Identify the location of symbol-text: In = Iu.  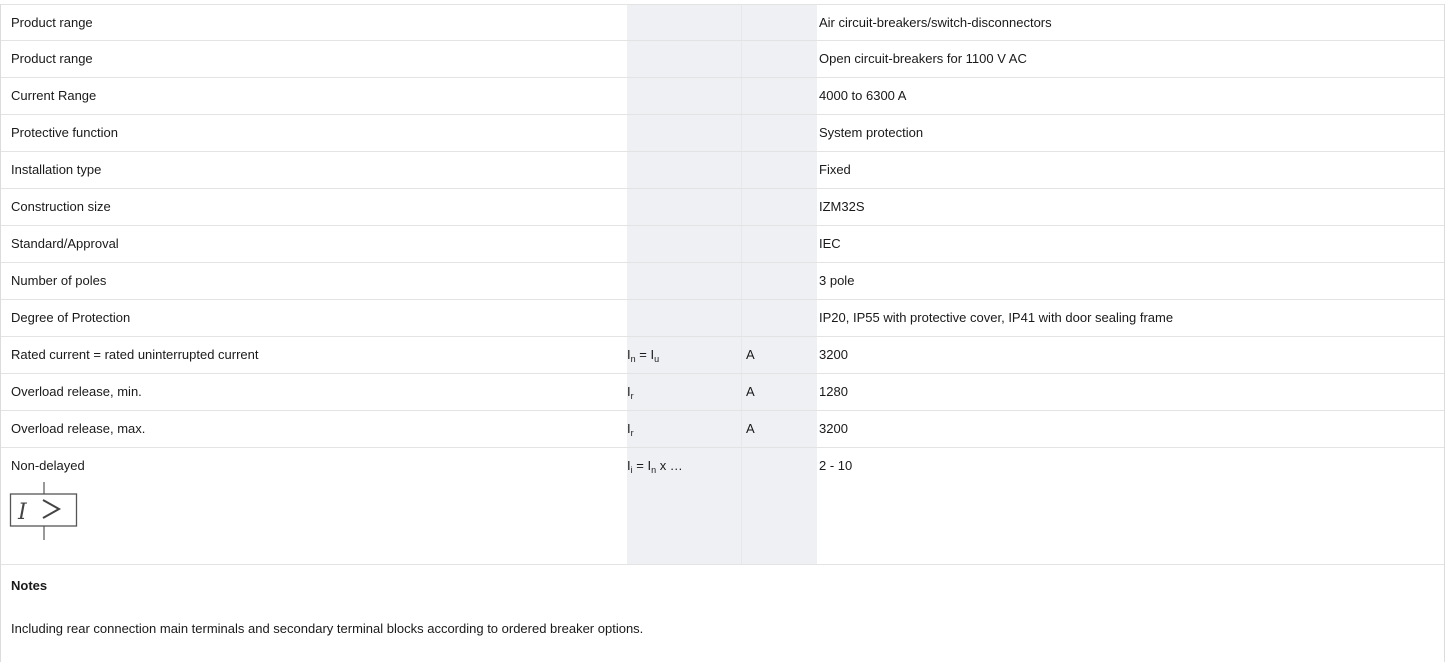
(643, 355).